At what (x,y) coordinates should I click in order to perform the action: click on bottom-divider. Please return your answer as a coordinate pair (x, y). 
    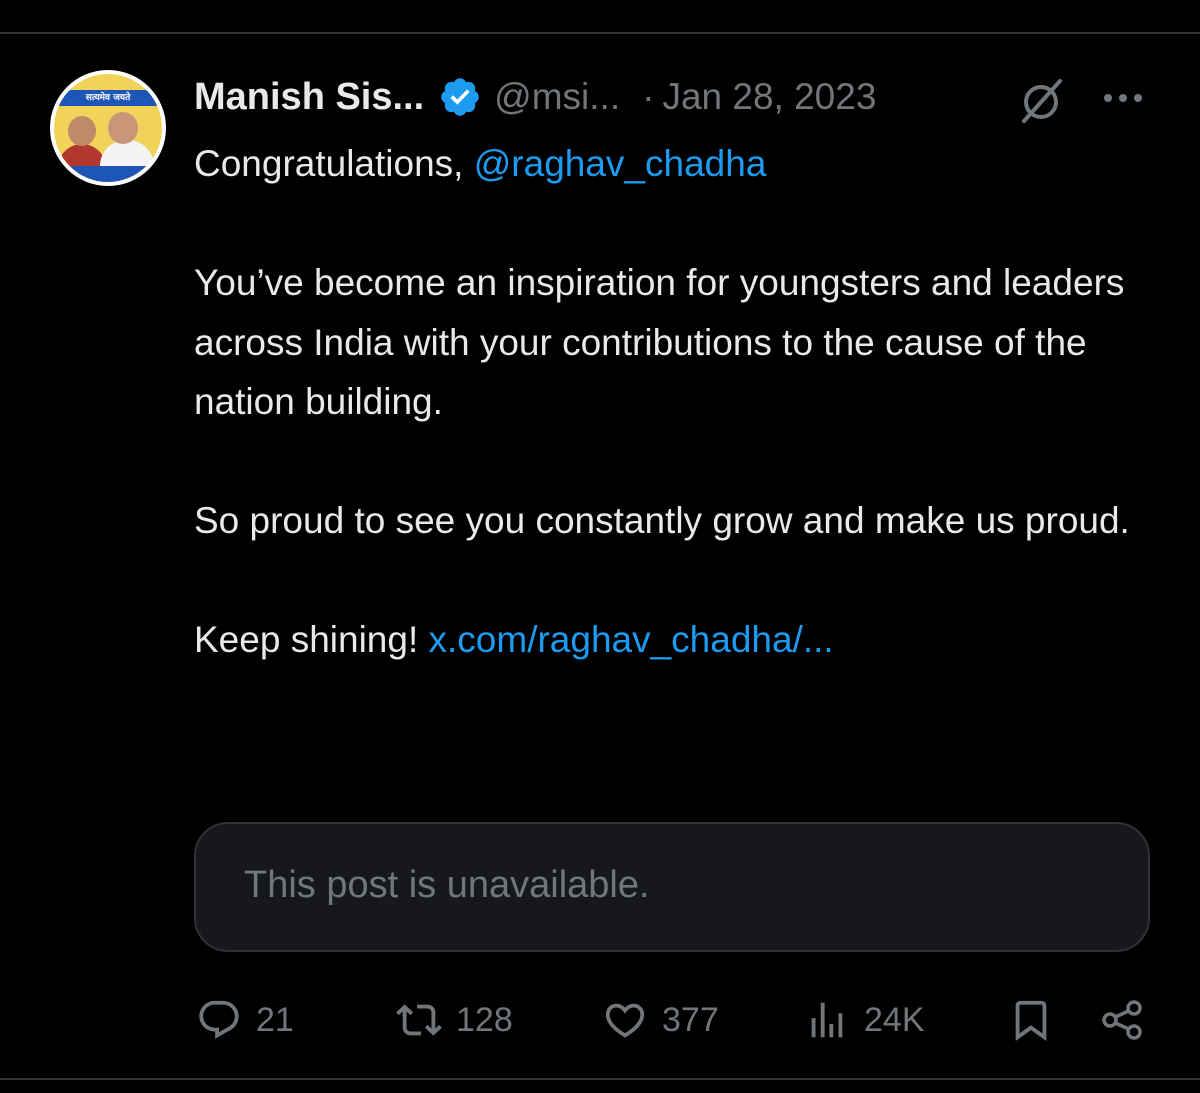
    Looking at the image, I should click on (600, 1079).